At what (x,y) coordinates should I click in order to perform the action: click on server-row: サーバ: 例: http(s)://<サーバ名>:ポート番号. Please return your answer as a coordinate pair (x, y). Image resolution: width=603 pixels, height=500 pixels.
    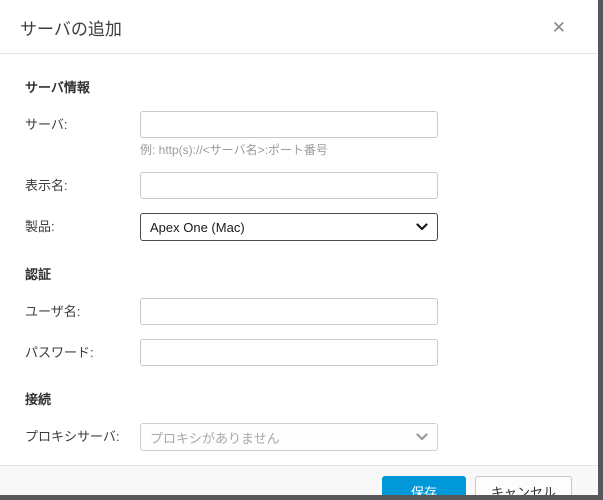
    Looking at the image, I should click on (299, 134).